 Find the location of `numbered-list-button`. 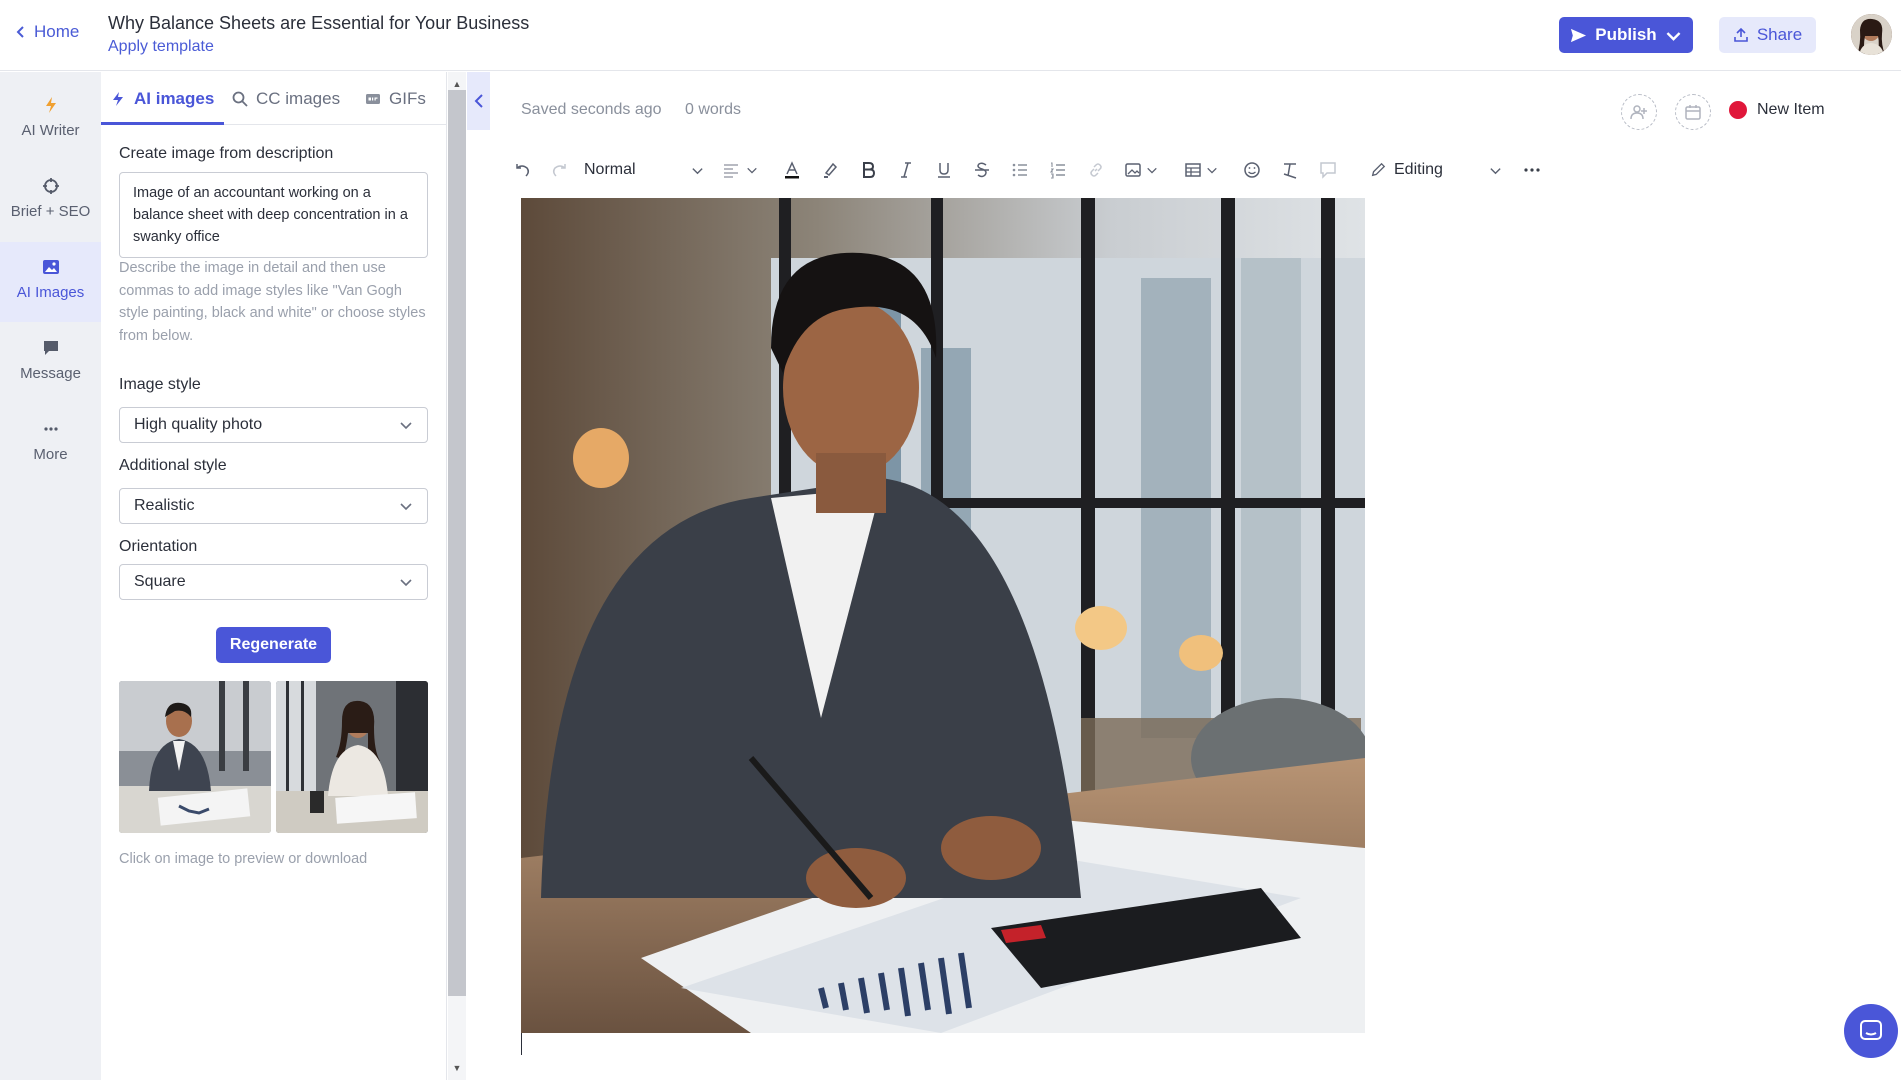

numbered-list-button is located at coordinates (1058, 170).